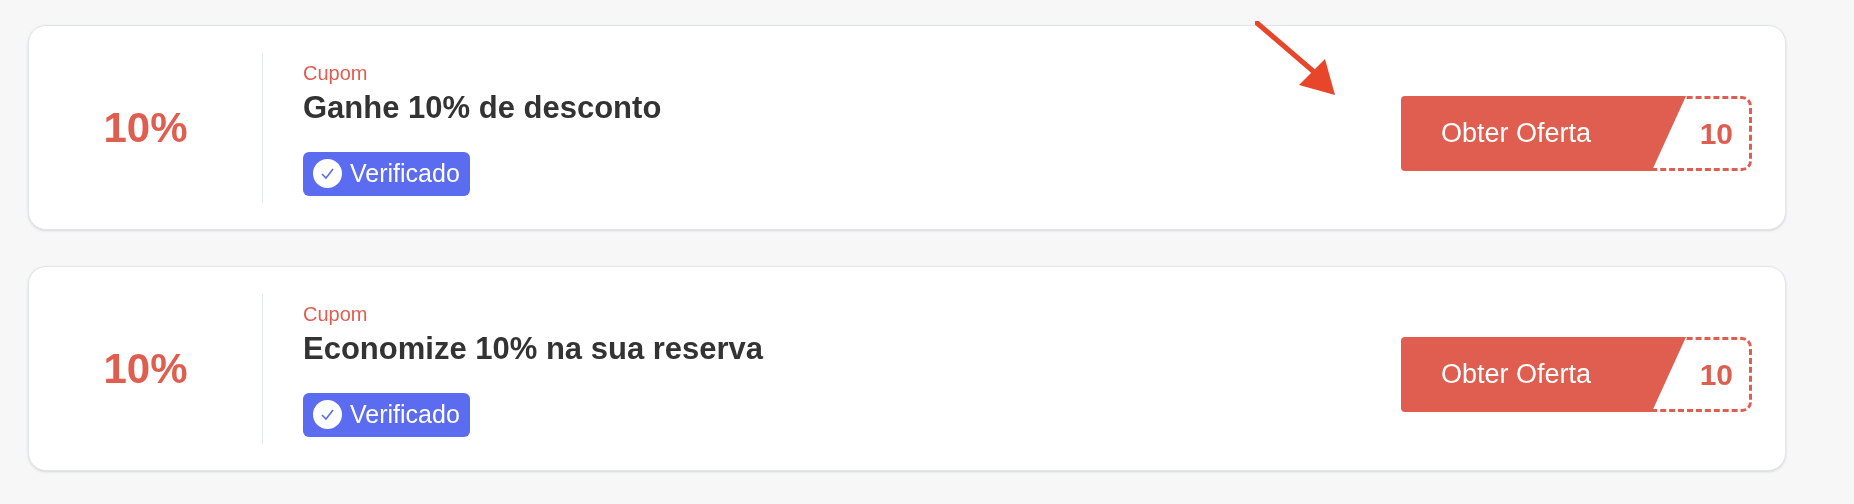  I want to click on offer-title: Ganhe 10% de desconto, so click(482, 107).